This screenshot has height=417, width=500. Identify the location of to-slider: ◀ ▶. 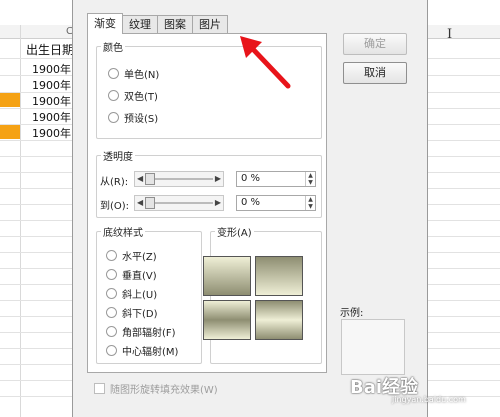
(179, 203).